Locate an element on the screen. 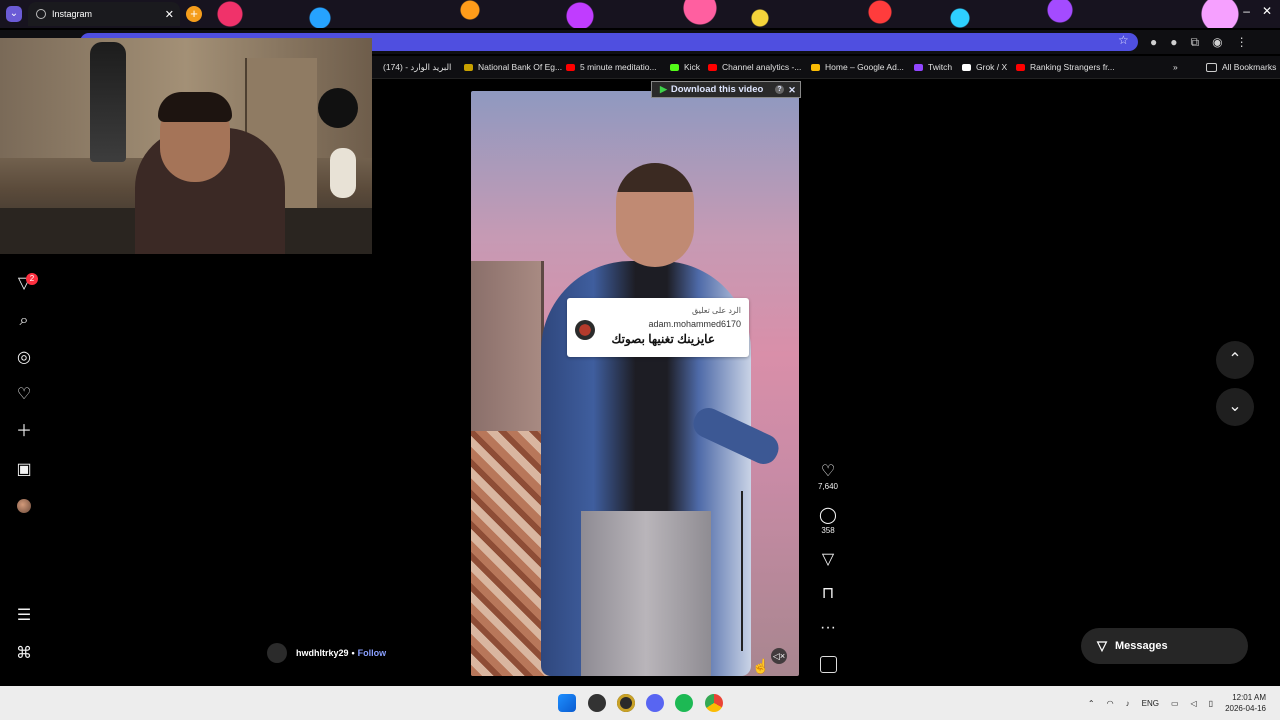 This screenshot has width=1280, height=720. previous-reel-button: ⌃ is located at coordinates (1235, 360).